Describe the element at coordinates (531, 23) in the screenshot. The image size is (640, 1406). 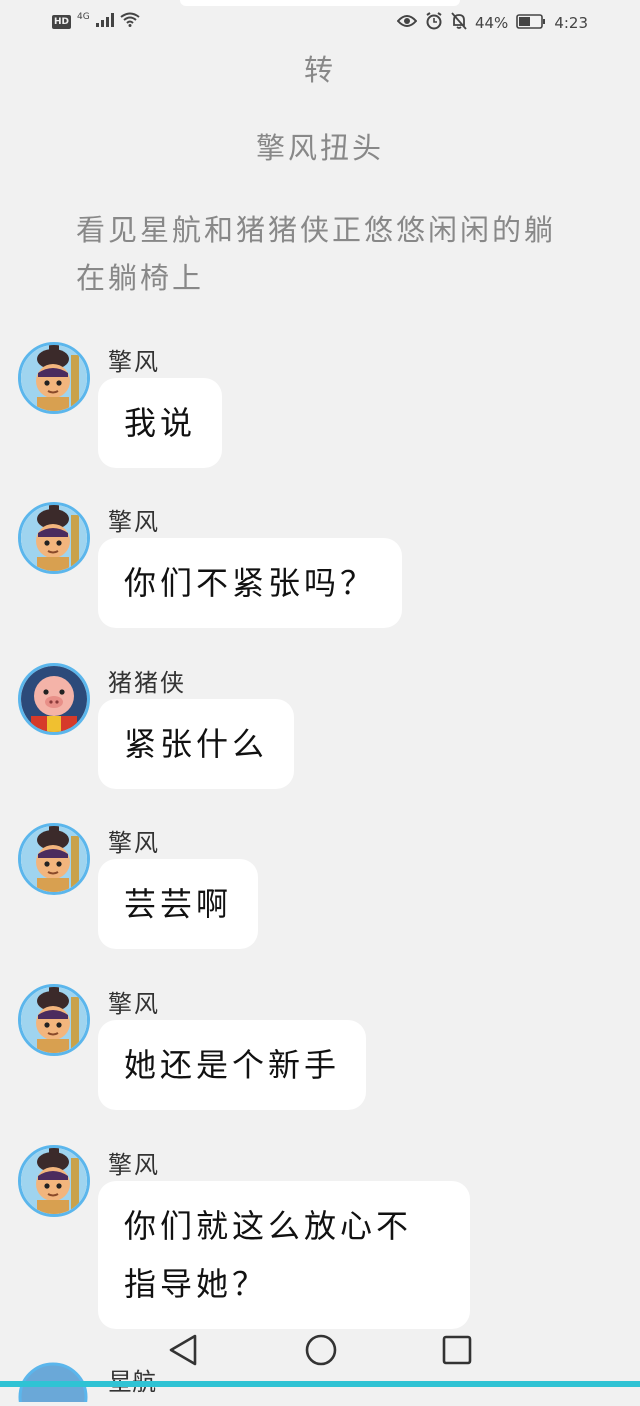
I see `battery-icon` at that location.